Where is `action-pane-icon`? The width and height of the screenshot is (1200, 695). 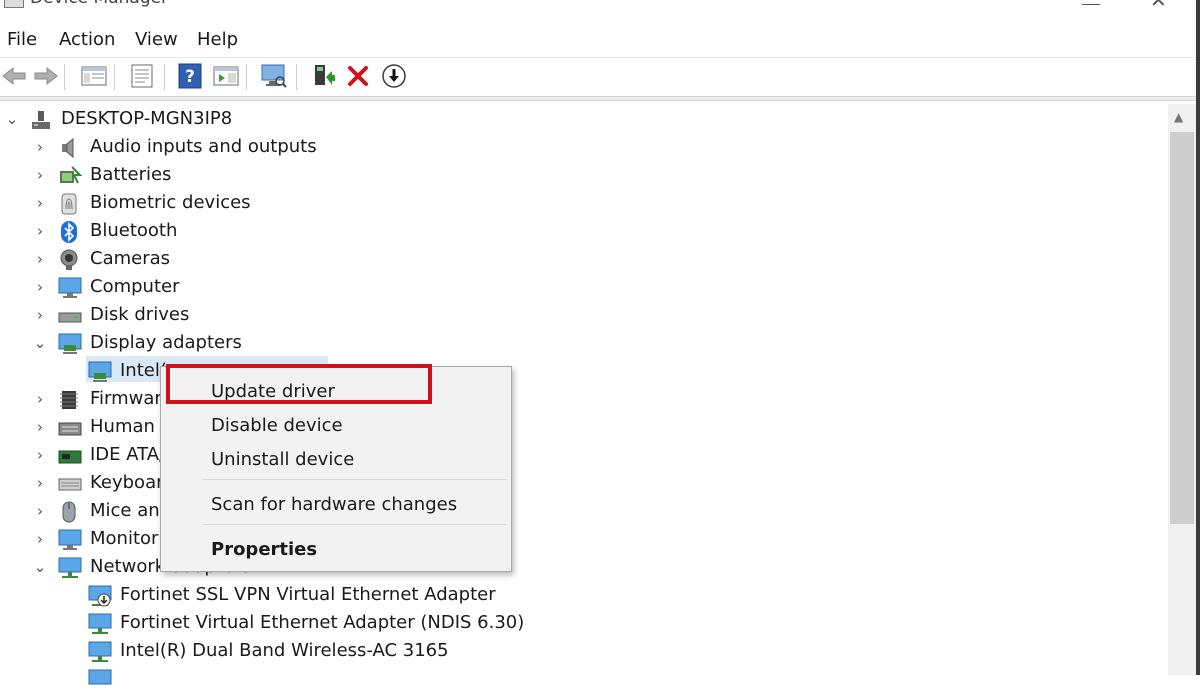 action-pane-icon is located at coordinates (226, 76).